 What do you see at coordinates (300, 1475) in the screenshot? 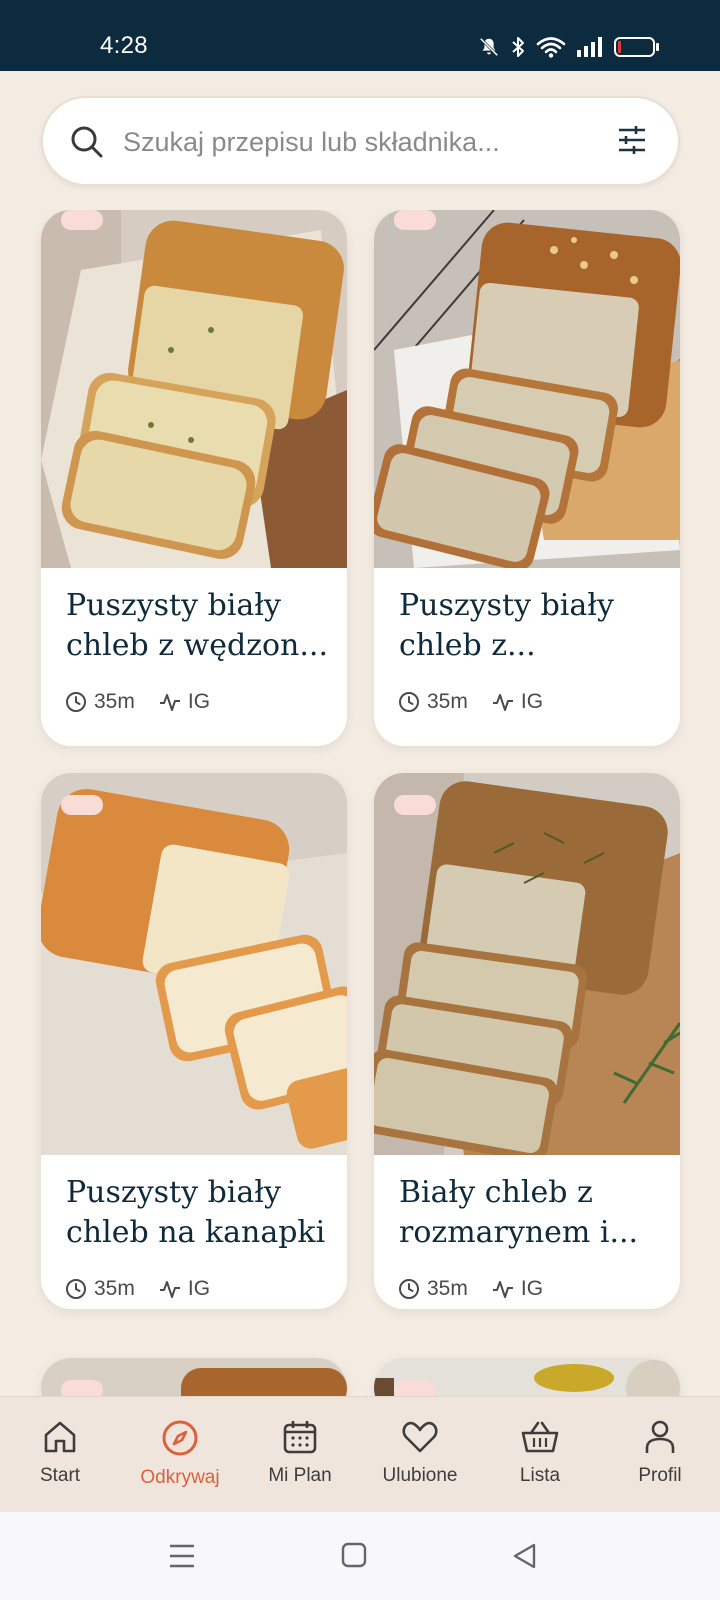
I see `nav-label: Mi Plan` at bounding box center [300, 1475].